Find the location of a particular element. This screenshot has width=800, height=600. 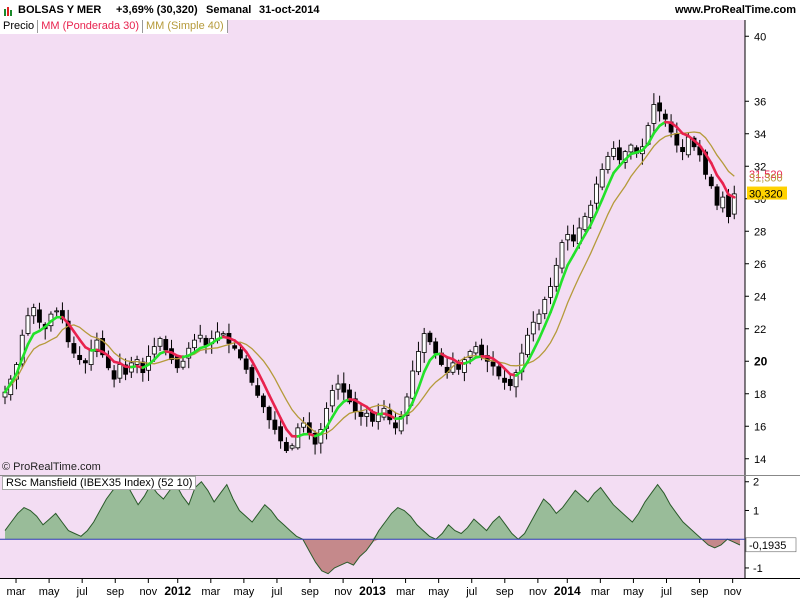

price-tick-label: 28 is located at coordinates (760, 232).